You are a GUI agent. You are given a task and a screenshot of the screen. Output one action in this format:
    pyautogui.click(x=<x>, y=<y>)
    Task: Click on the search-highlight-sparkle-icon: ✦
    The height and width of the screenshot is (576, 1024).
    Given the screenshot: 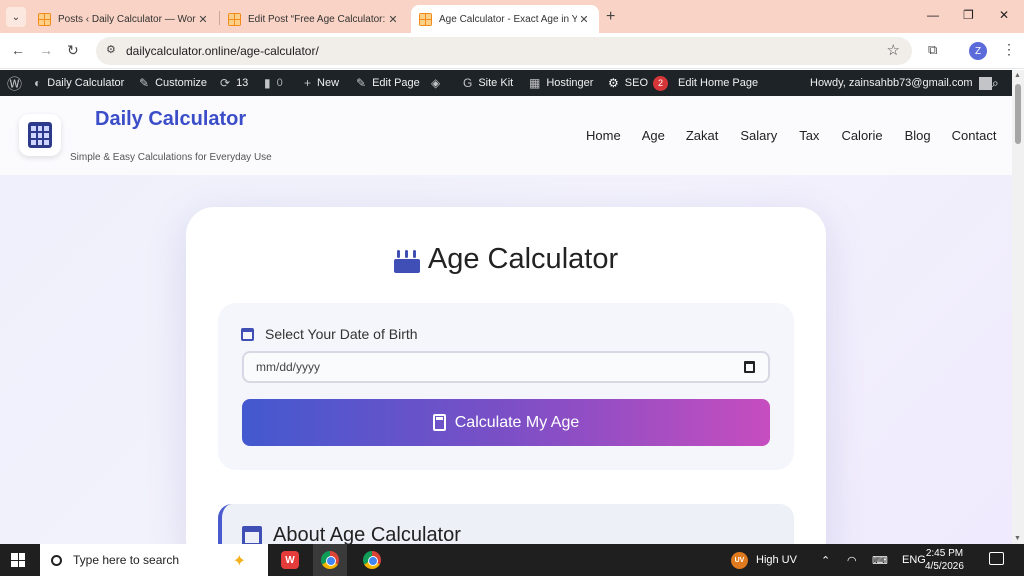 What is the action you would take?
    pyautogui.click(x=239, y=561)
    